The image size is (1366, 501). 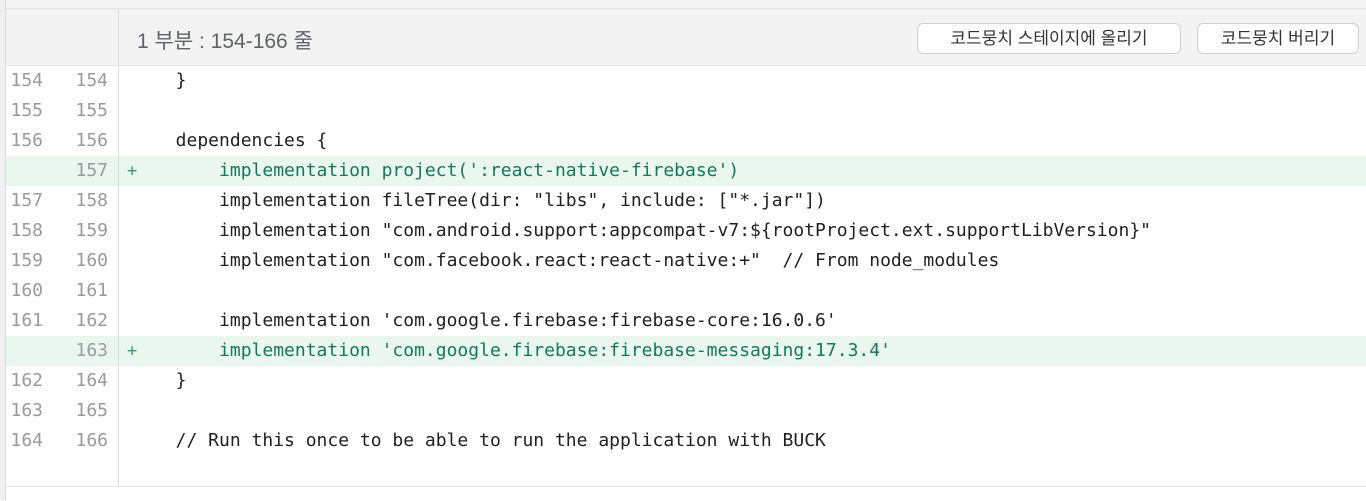 I want to click on code-text: dependencies {, so click(x=241, y=140).